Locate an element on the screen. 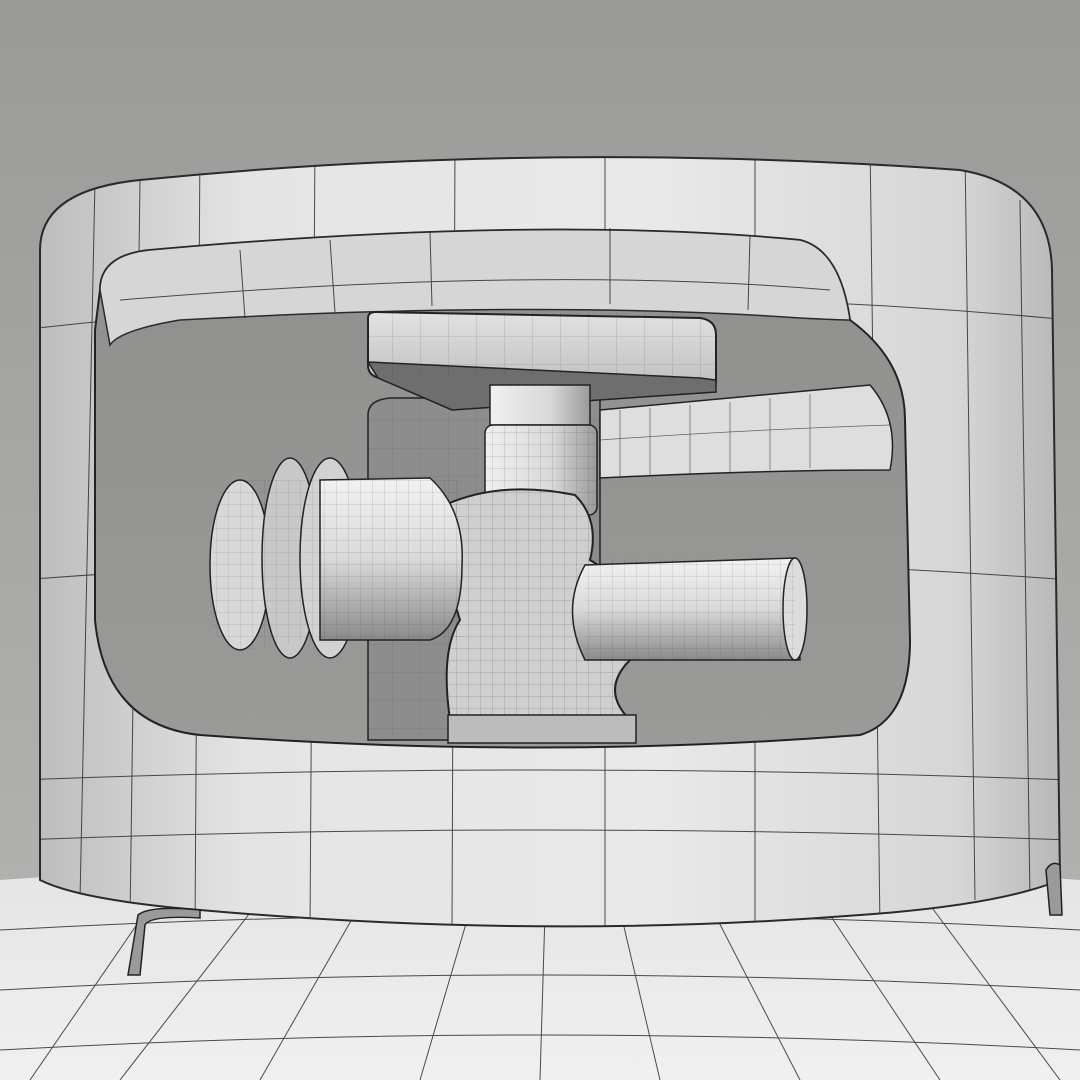  right-outlet-pipe is located at coordinates (689, 609).